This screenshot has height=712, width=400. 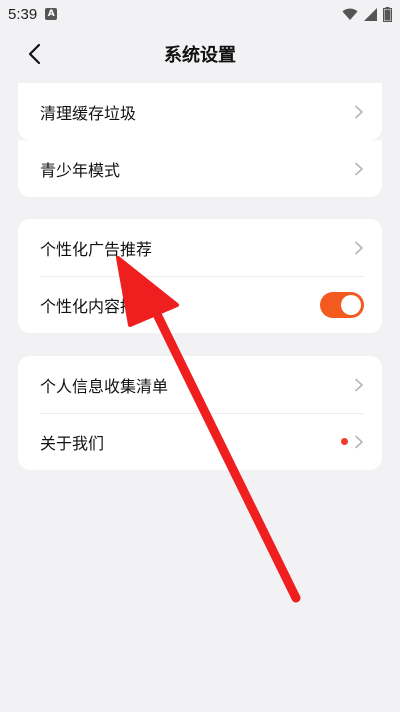 I want to click on header: 系统设置, so click(x=200, y=54).